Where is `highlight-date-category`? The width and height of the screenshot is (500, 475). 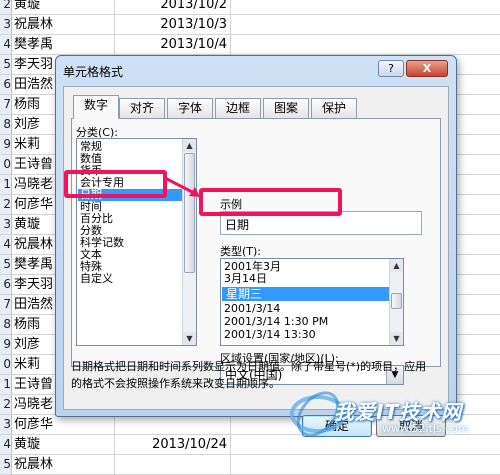
highlight-date-category is located at coordinates (115, 184).